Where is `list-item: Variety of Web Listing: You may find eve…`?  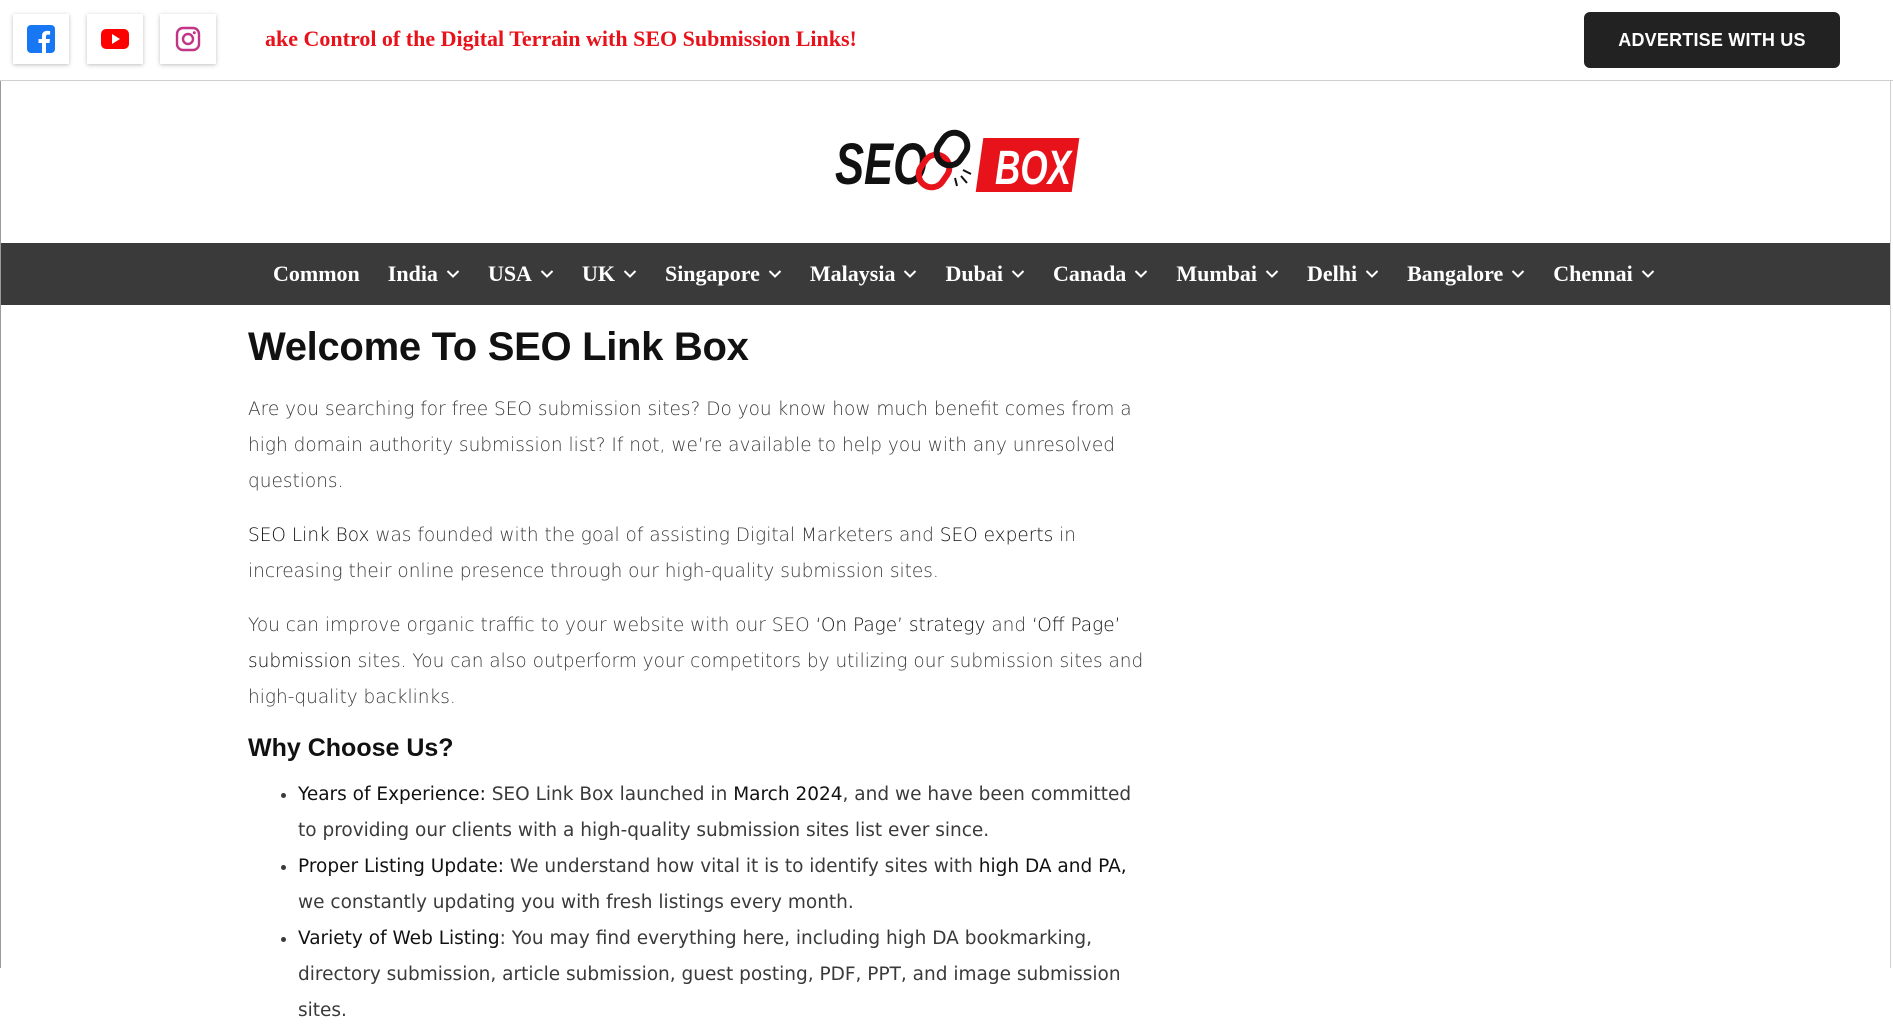
list-item: Variety of Web Listing: You may find eve… is located at coordinates (723, 975).